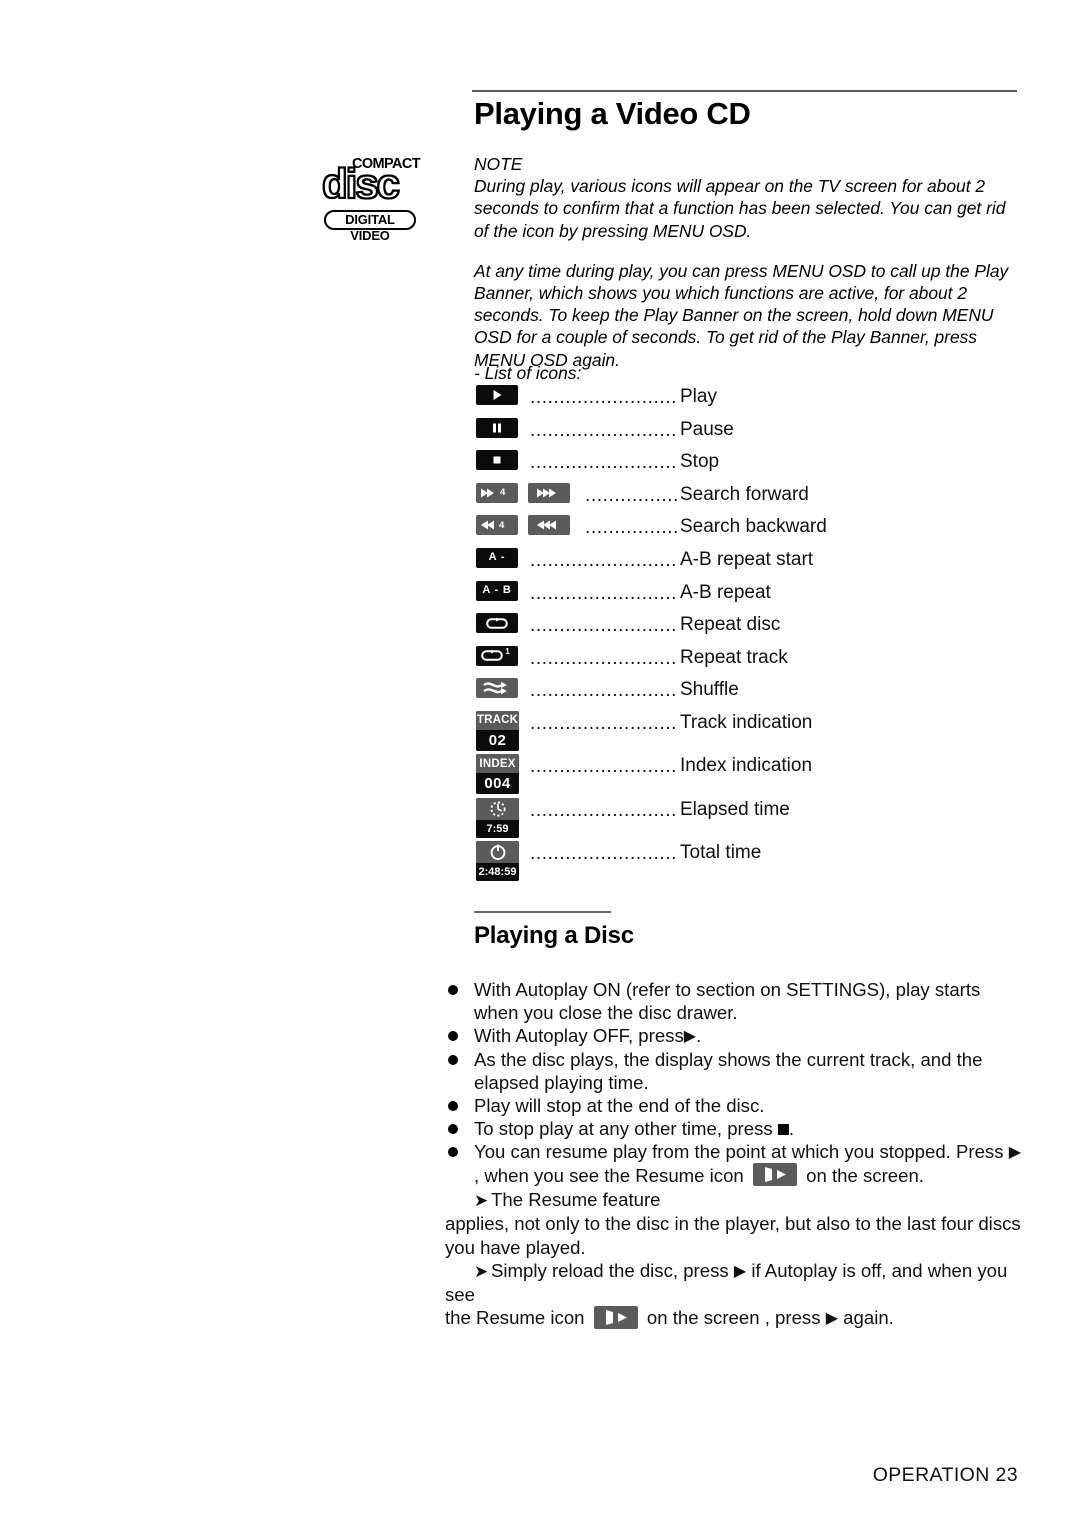  What do you see at coordinates (744, 91) in the screenshot?
I see `title-divider` at bounding box center [744, 91].